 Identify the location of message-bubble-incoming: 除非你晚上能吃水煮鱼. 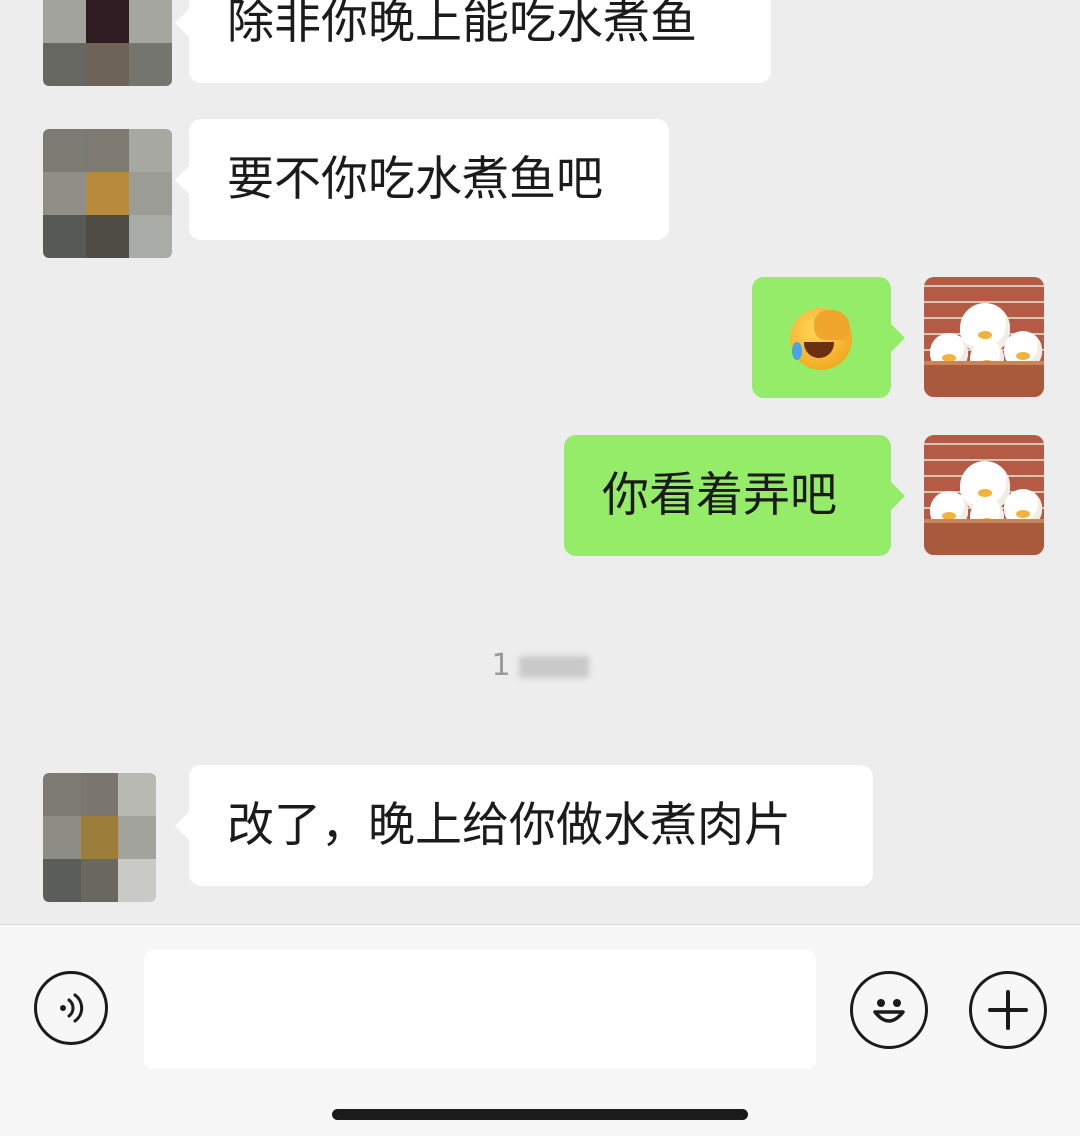
(473, 41).